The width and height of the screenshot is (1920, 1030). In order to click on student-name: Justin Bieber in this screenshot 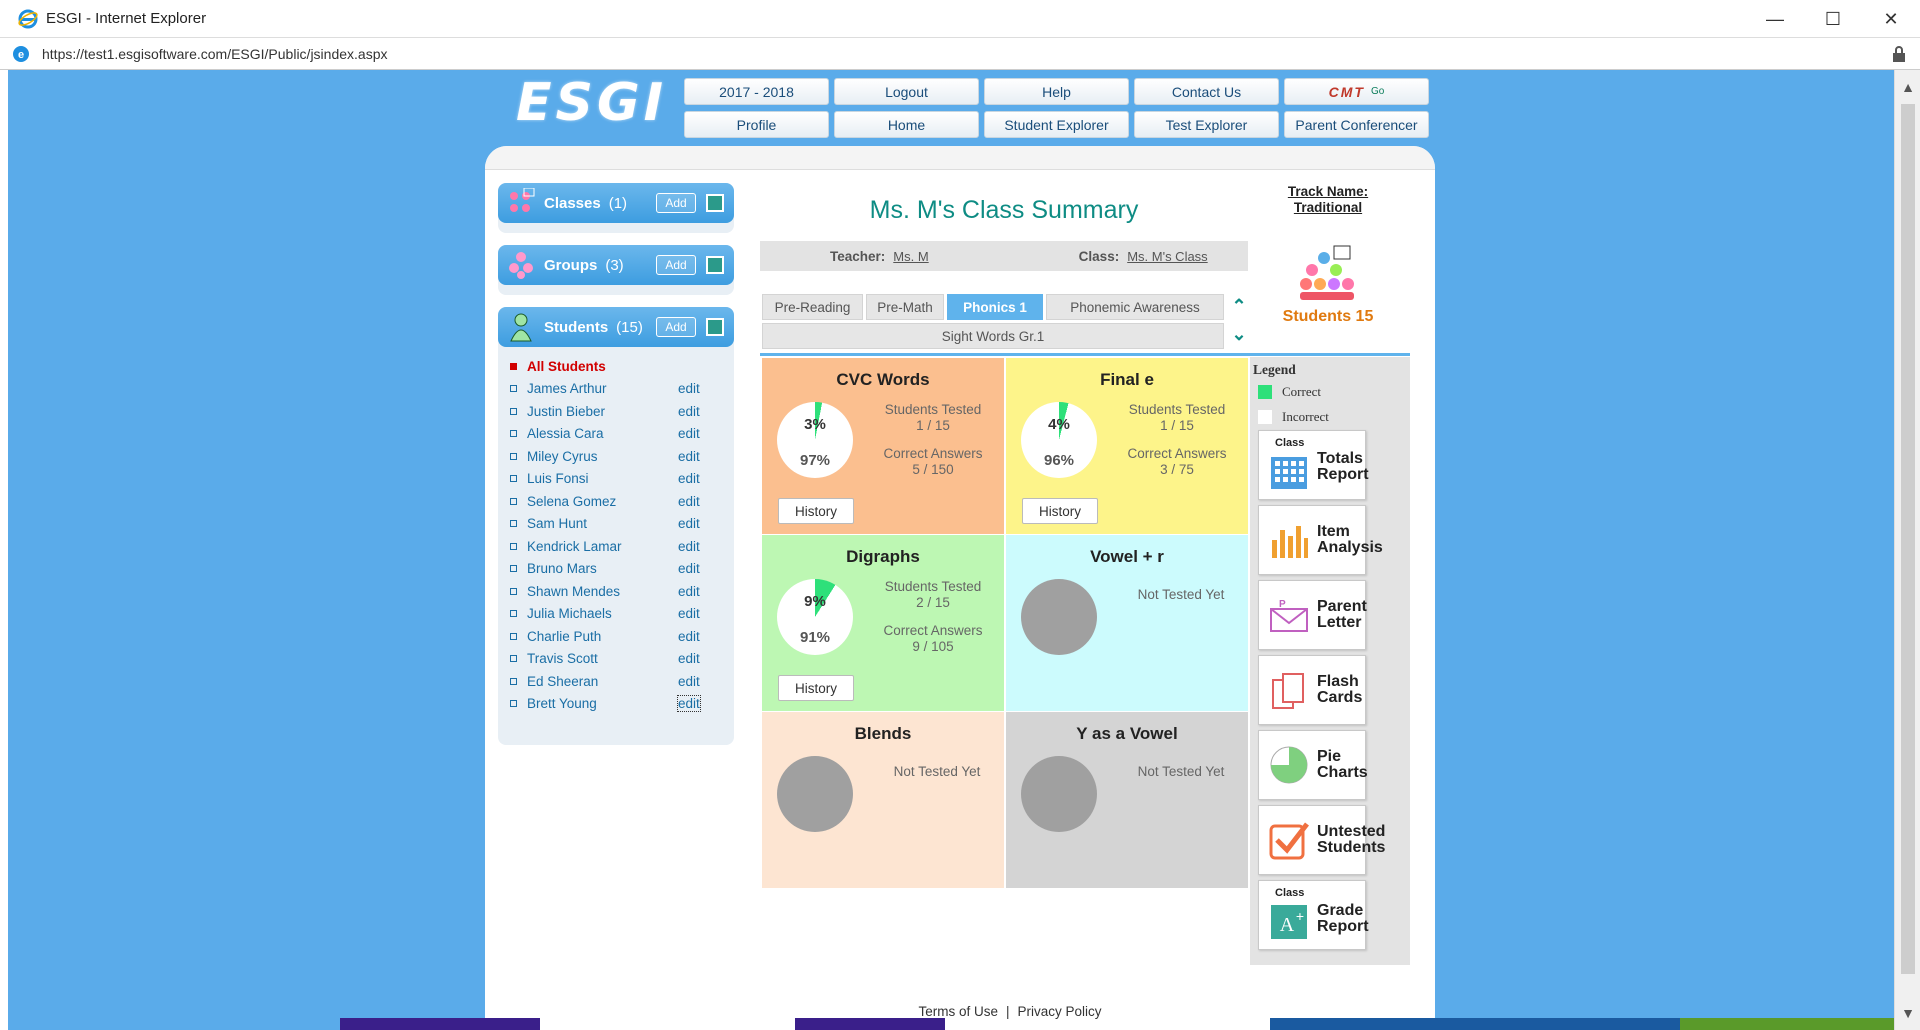, I will do `click(566, 411)`.